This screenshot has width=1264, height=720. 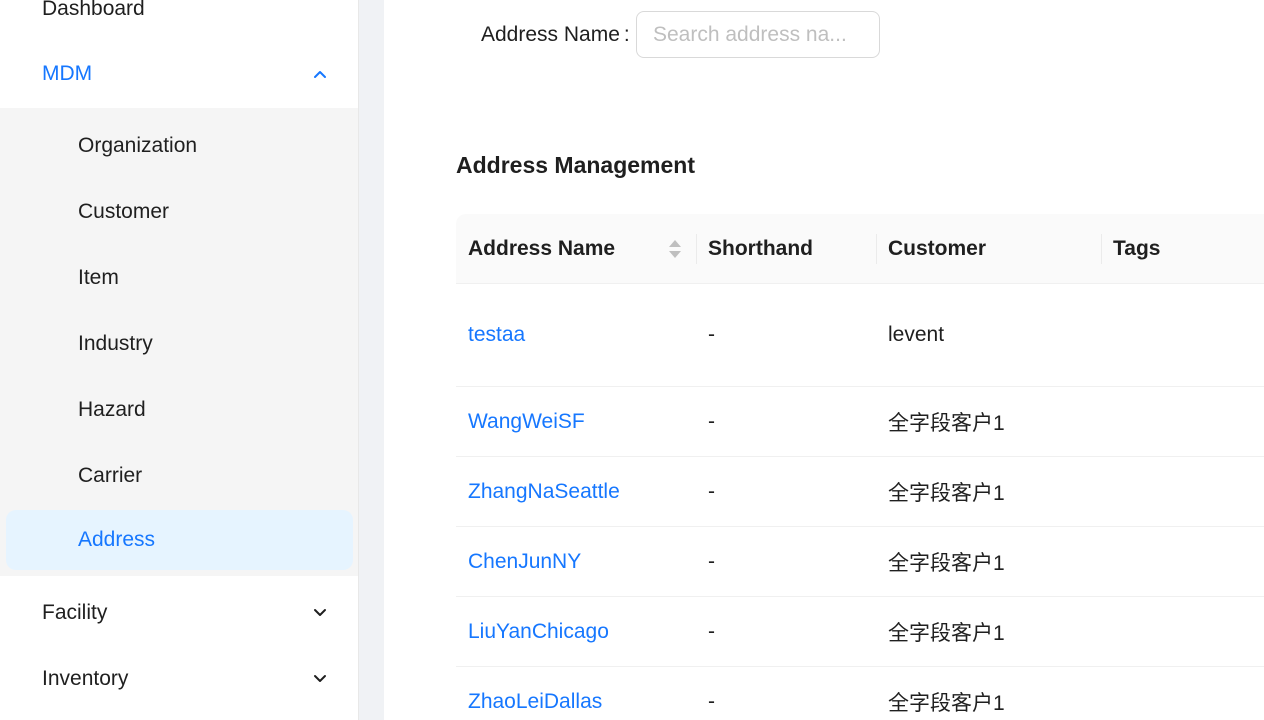 I want to click on column-header-shorthand: Shorthand, so click(x=786, y=249).